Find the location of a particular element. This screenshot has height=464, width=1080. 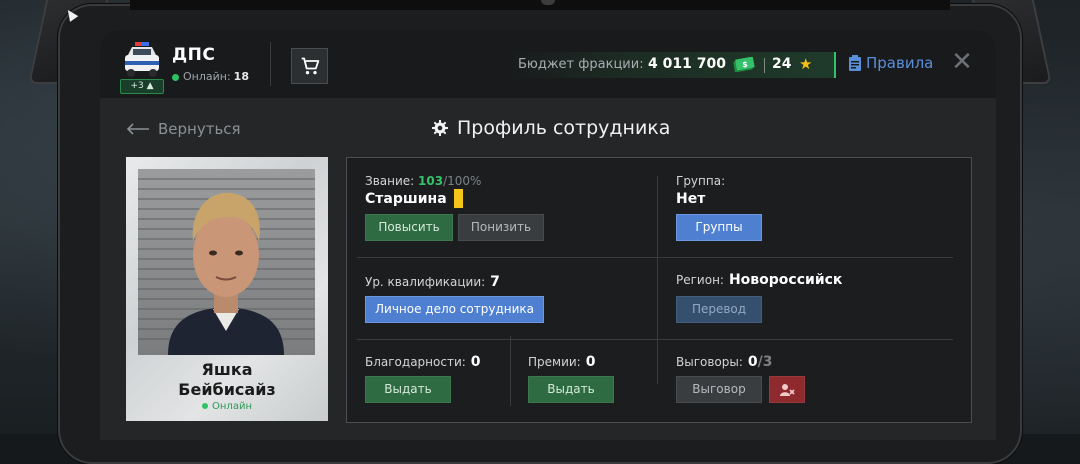

thanks-label: Благодарности: is located at coordinates (415, 362).